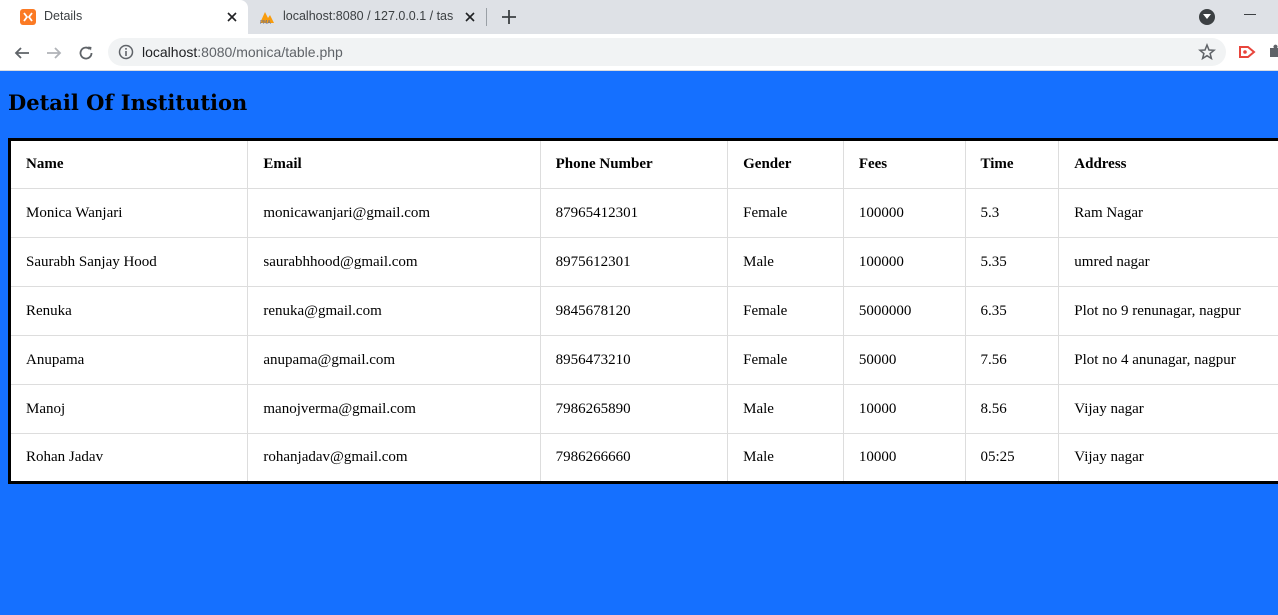 This screenshot has width=1278, height=615. What do you see at coordinates (128, 409) in the screenshot?
I see `cell-name: Manoj` at bounding box center [128, 409].